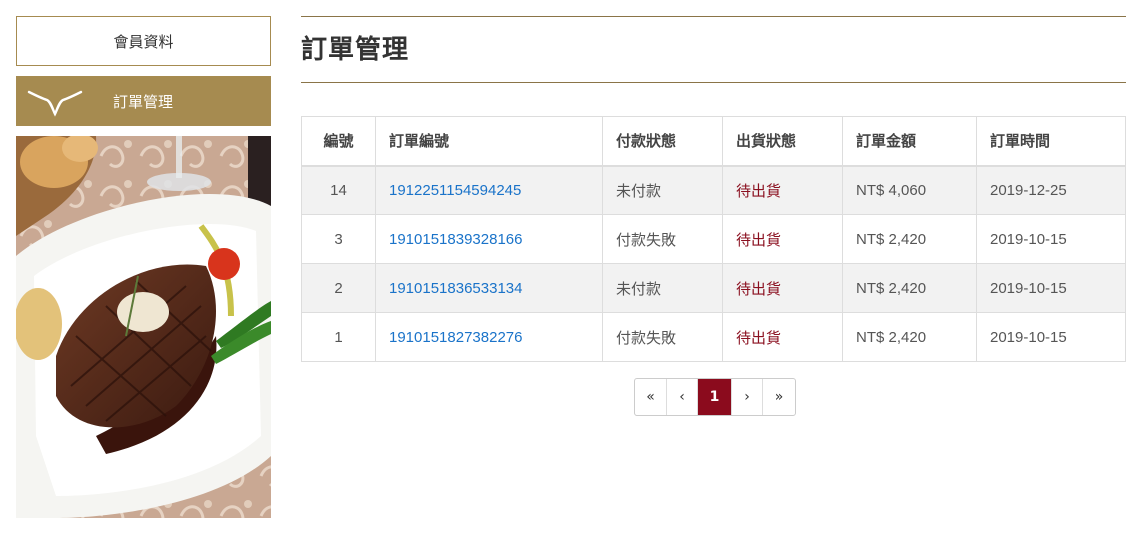 Image resolution: width=1140 pixels, height=534 pixels. I want to click on table-header-row: 編號 訂單編號 付款狀態 出貨狀態 訂單金額 訂單時間, so click(713, 141).